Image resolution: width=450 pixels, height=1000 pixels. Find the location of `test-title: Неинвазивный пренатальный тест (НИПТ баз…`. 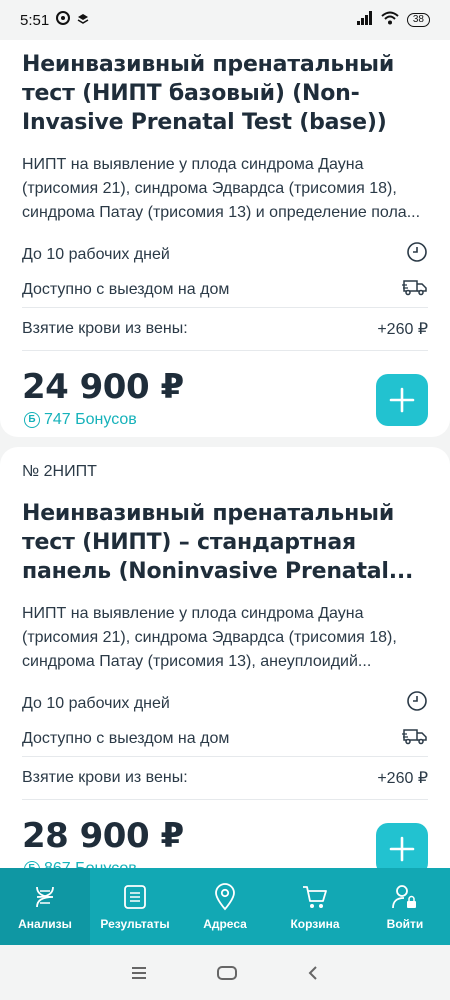

test-title: Неинвазивный пренатальный тест (НИПТ баз… is located at coordinates (225, 88).